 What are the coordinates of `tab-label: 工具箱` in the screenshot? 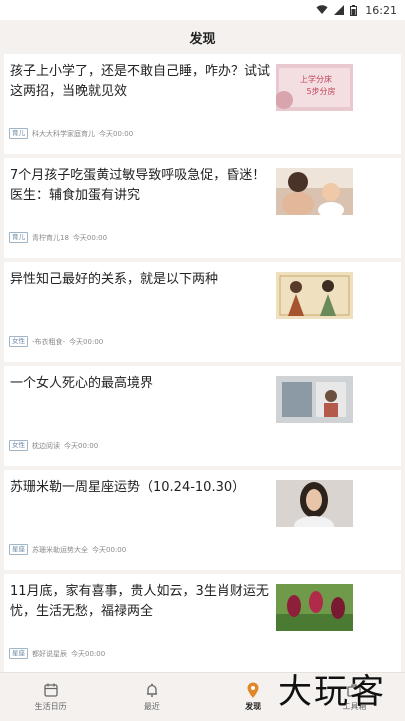 It's located at (354, 706).